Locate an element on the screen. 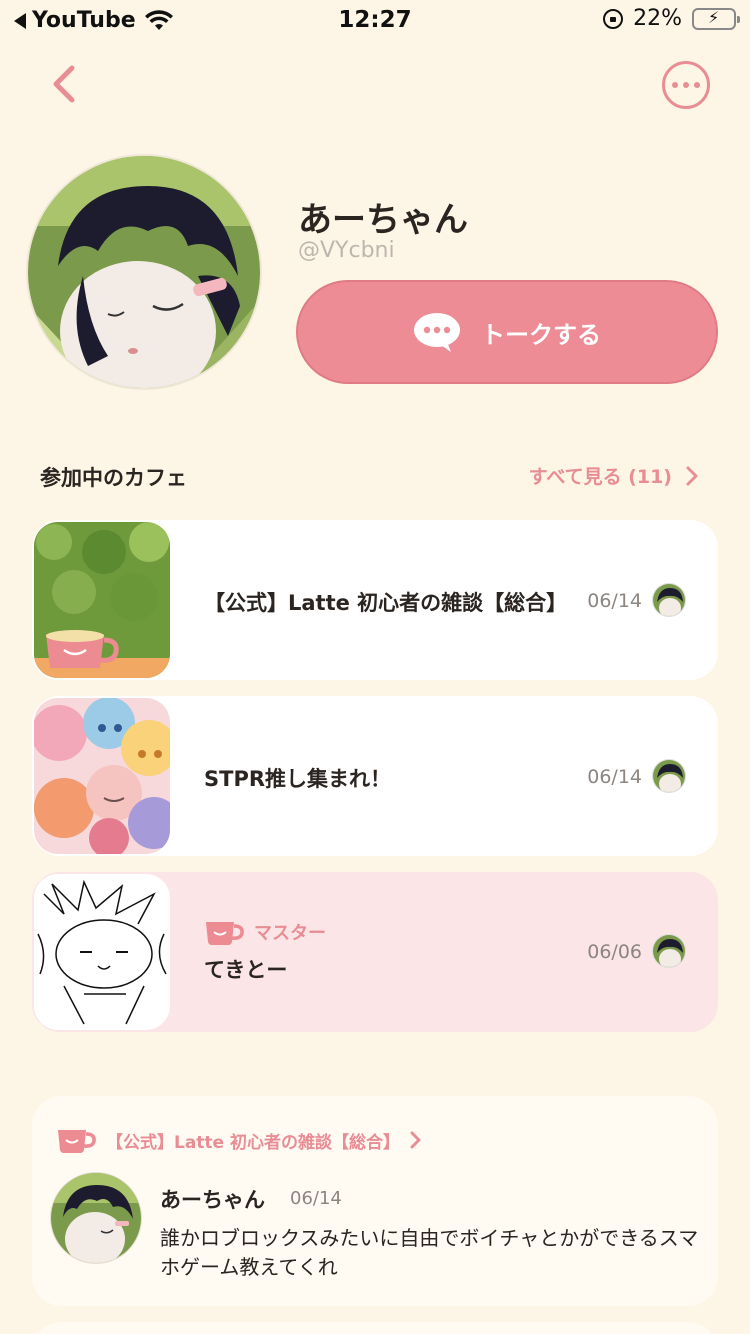 The width and height of the screenshot is (750, 1334). cafe-name: 【公式】Latte 初心者の雑談【総合】 is located at coordinates (386, 603).